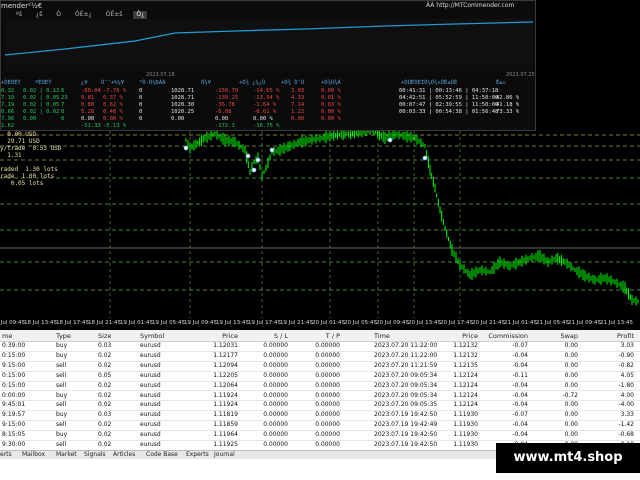  Describe the element at coordinates (6, 454) in the screenshot. I see `tab-alerts: erts` at that location.